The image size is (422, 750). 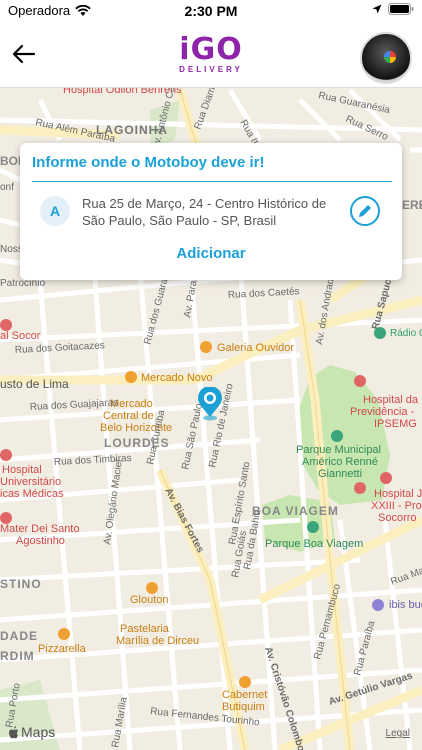 I want to click on status-bar: Operadora 2:30 PM, so click(x=211, y=11).